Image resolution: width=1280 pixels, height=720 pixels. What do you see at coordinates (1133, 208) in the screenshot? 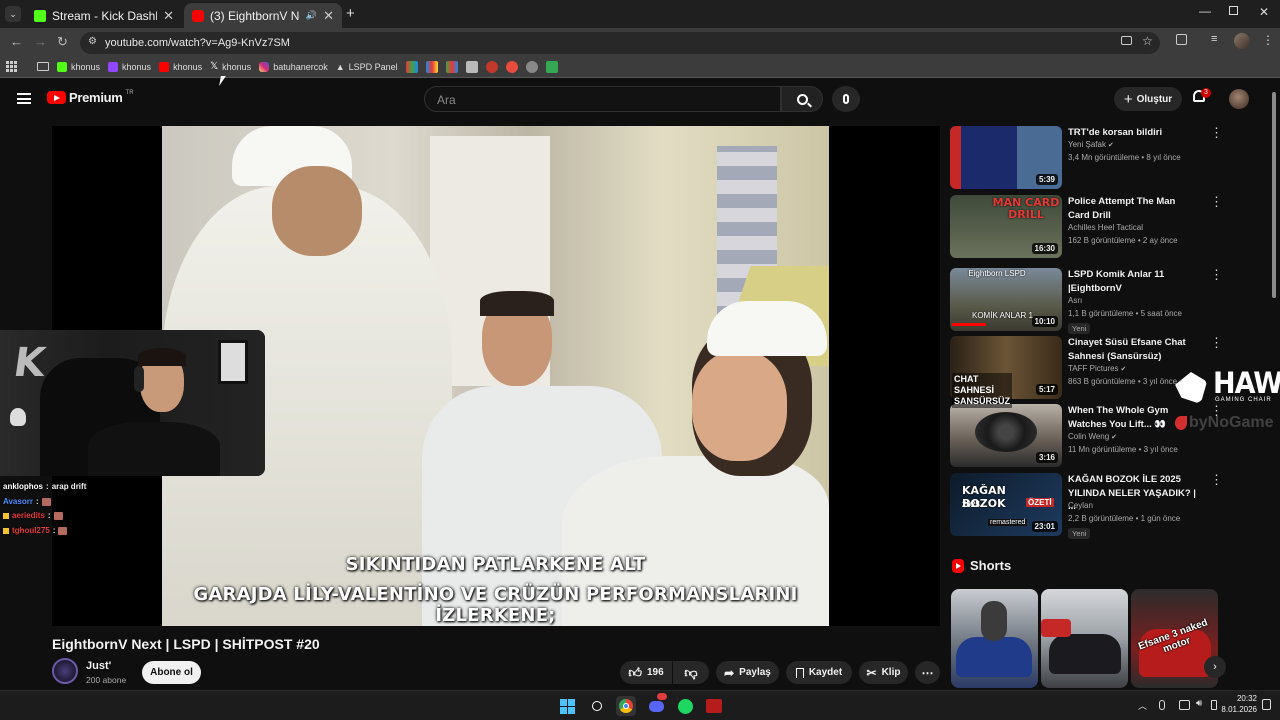
I see `recommendation-title: Police Attempt The Man Card Drill` at bounding box center [1133, 208].